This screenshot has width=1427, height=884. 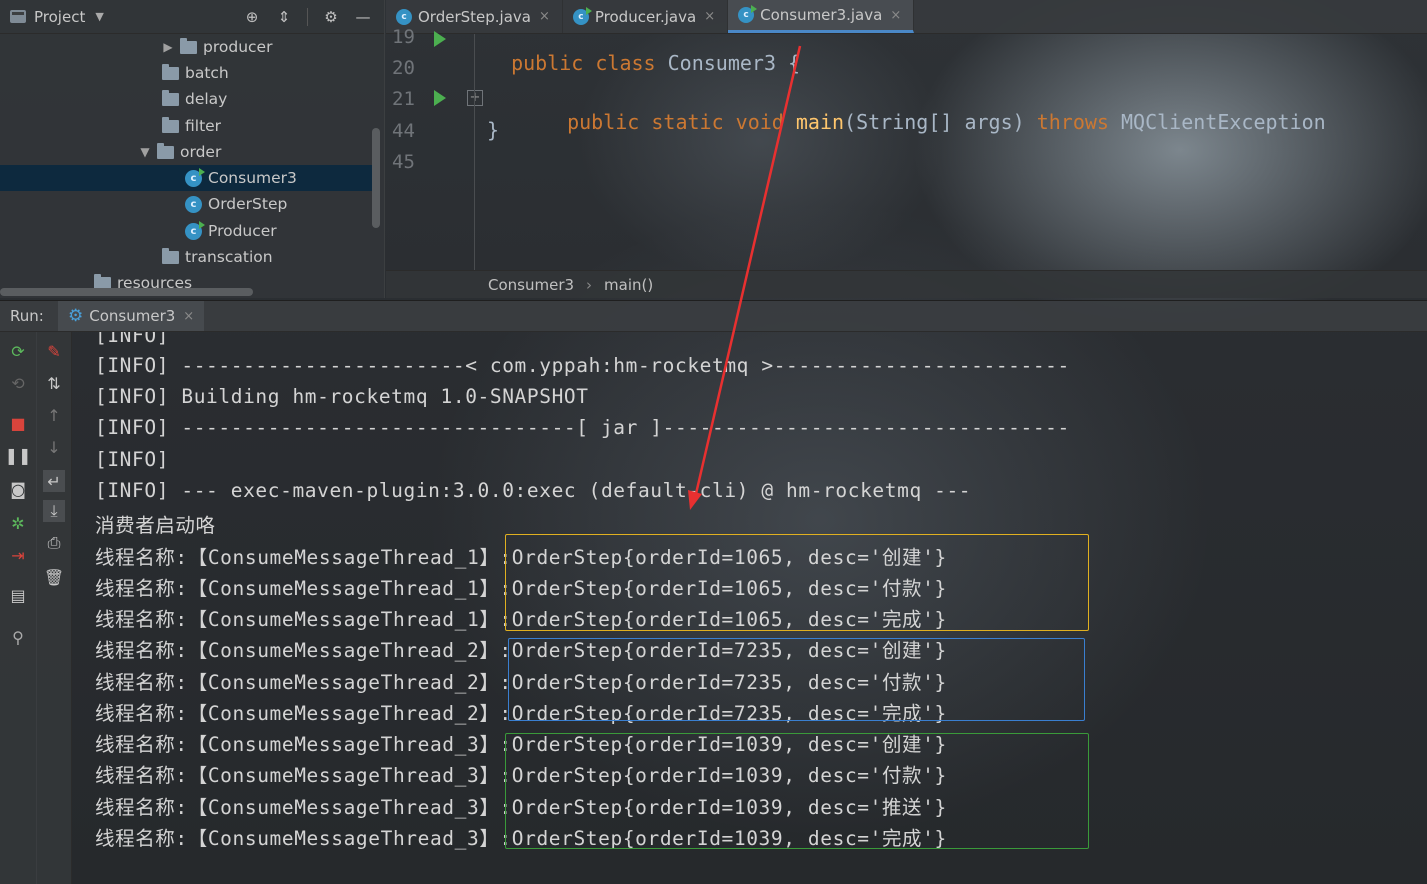 I want to click on debug-settings-icon: ✲, so click(x=18, y=523).